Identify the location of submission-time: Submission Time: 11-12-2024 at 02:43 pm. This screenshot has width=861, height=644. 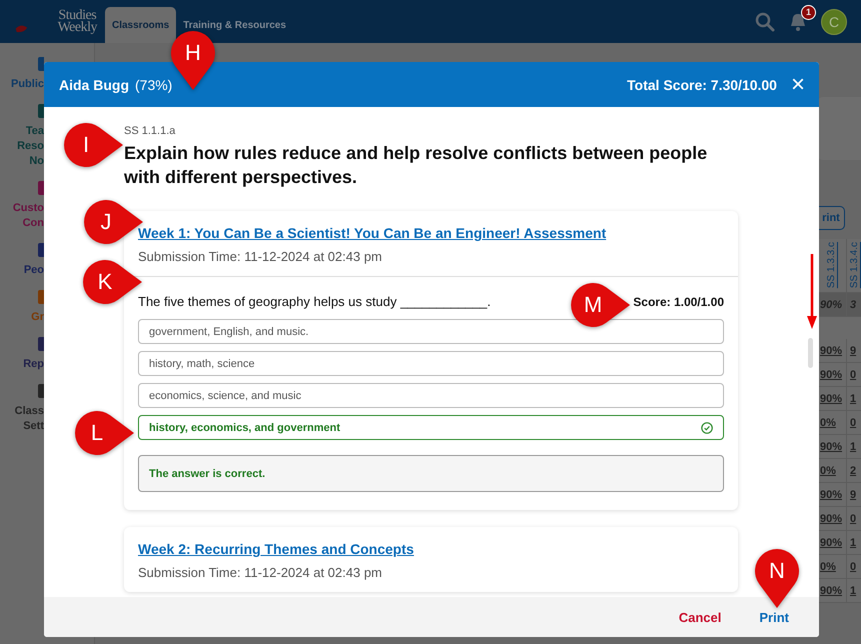
(261, 572).